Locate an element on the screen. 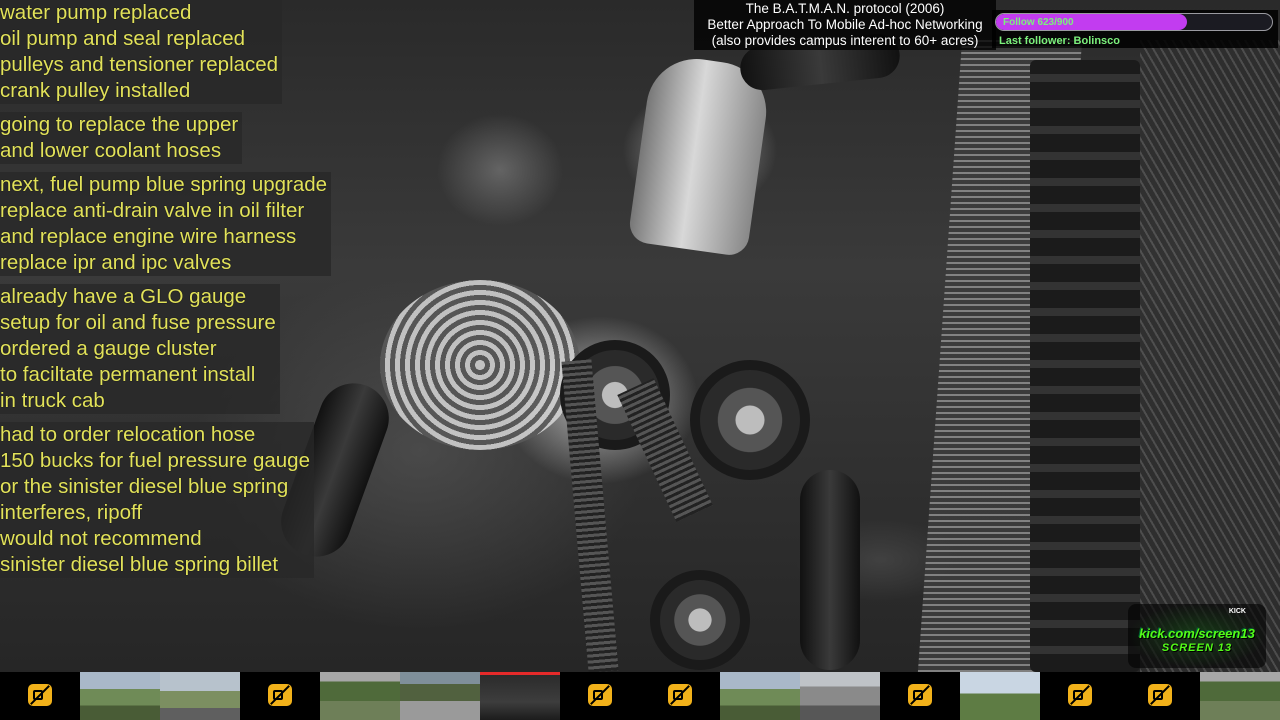 The image size is (1280, 720). crank-pulley is located at coordinates (700, 620).